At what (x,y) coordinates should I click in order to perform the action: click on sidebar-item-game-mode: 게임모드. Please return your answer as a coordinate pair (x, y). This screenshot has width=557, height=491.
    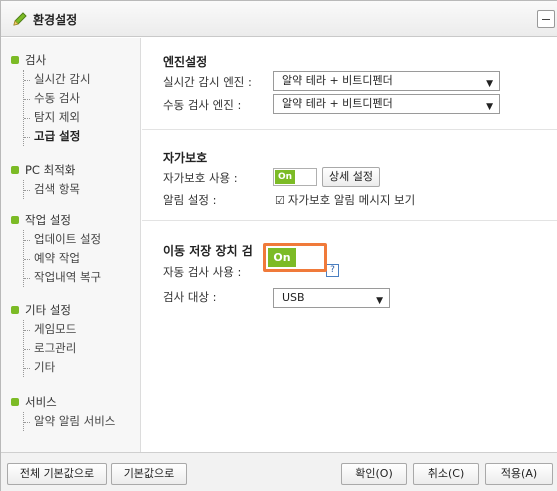
    Looking at the image, I should click on (50, 329).